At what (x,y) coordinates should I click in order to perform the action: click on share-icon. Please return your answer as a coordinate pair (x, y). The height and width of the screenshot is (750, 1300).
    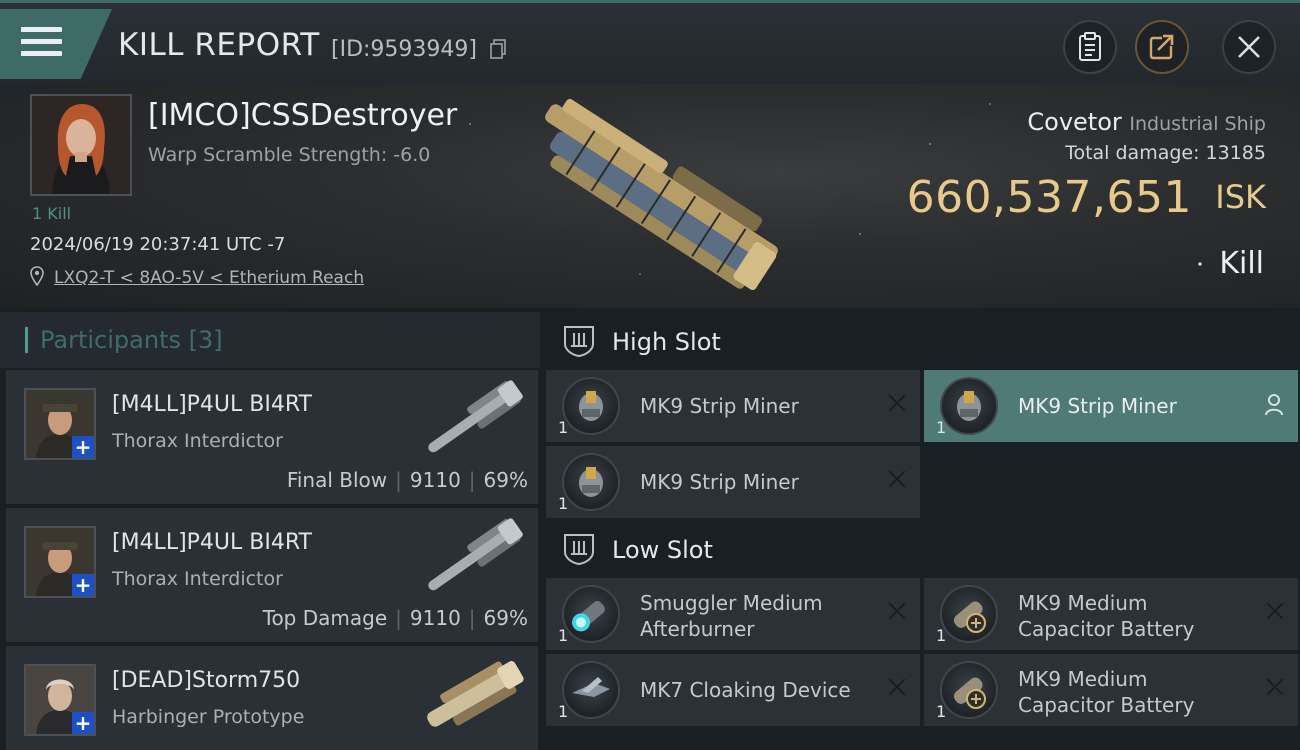
    Looking at the image, I should click on (1162, 47).